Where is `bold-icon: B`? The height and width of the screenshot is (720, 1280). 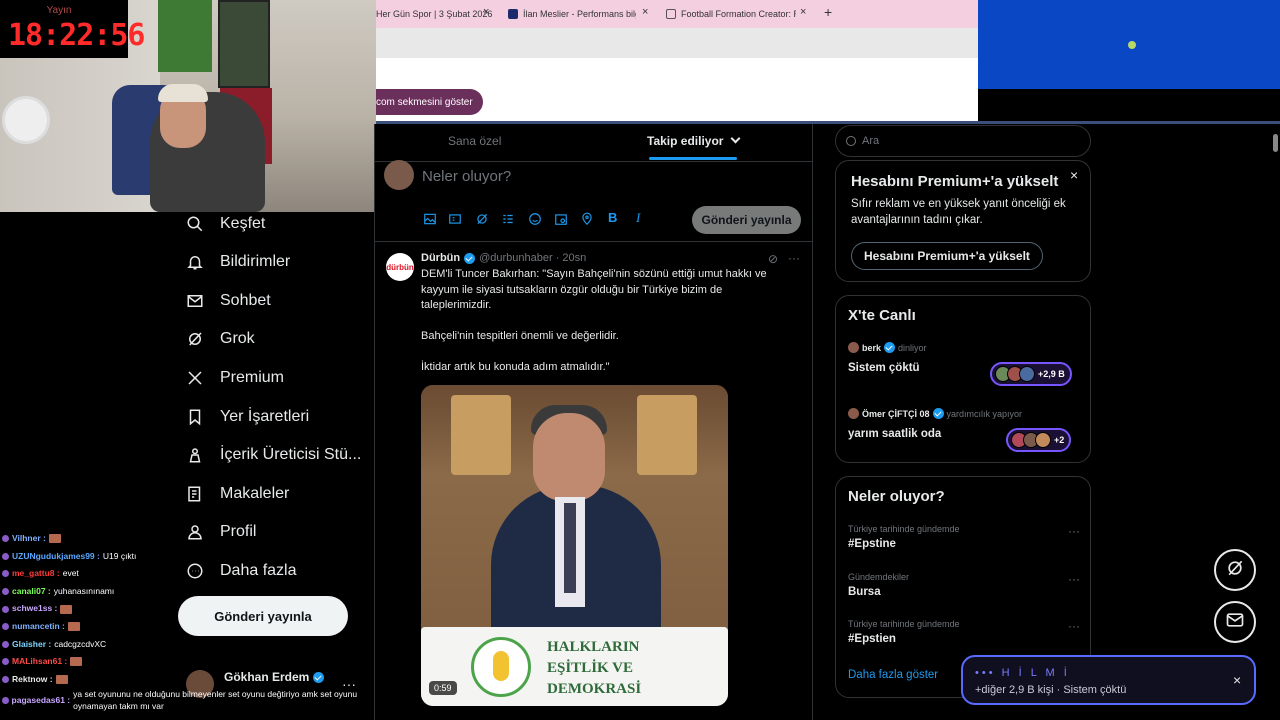 bold-icon: B is located at coordinates (612, 217).